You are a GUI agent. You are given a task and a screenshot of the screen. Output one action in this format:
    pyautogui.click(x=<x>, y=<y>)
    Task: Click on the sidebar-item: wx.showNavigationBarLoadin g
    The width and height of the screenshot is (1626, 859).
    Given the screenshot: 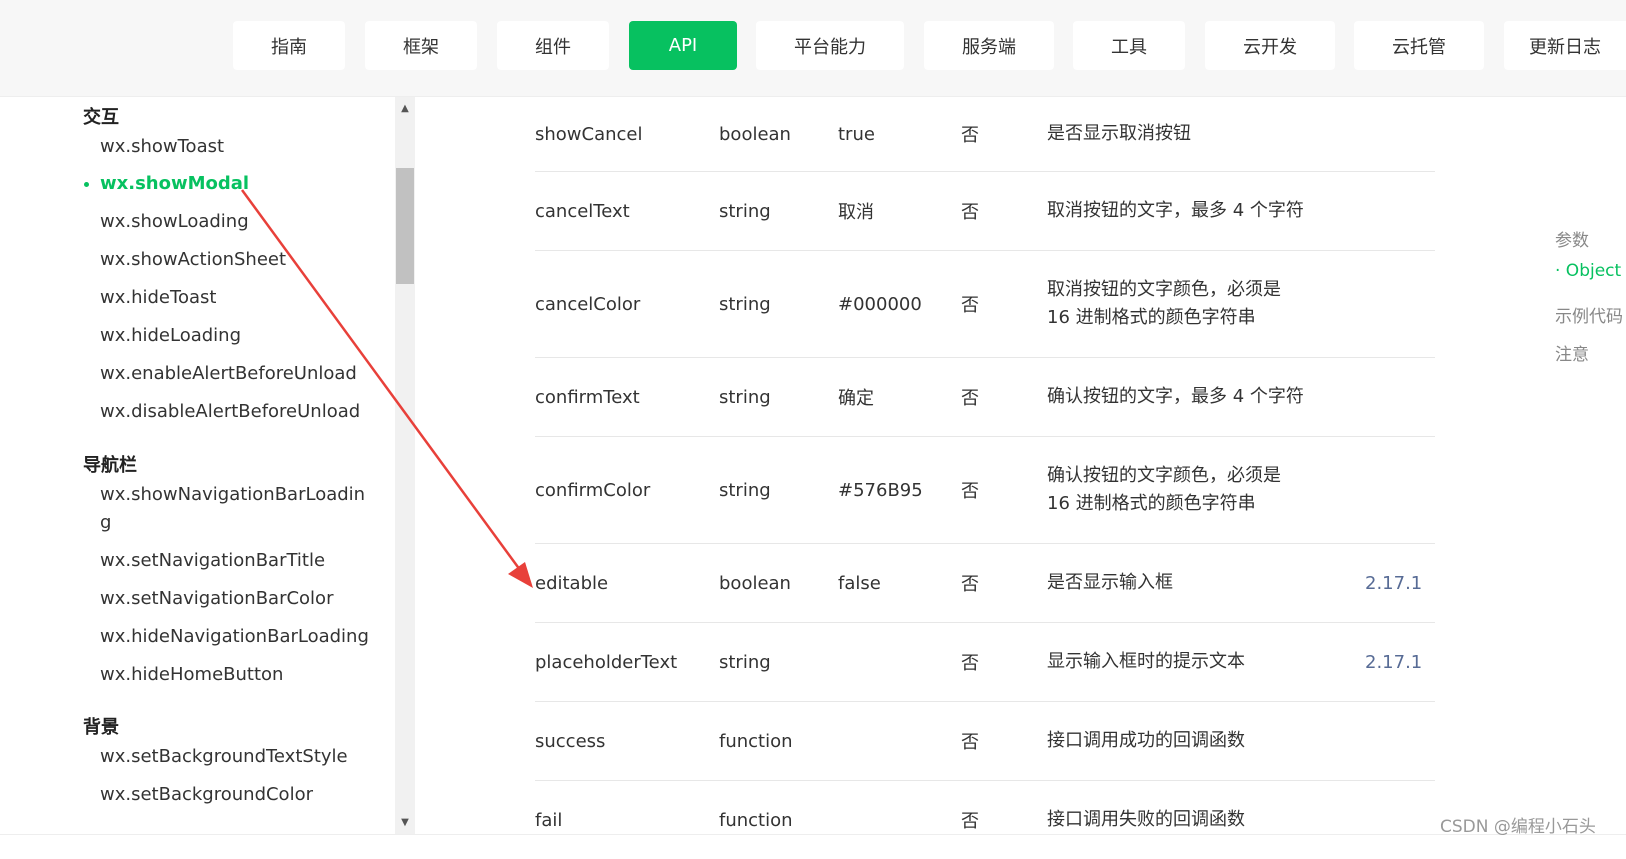 What is the action you would take?
    pyautogui.click(x=233, y=509)
    